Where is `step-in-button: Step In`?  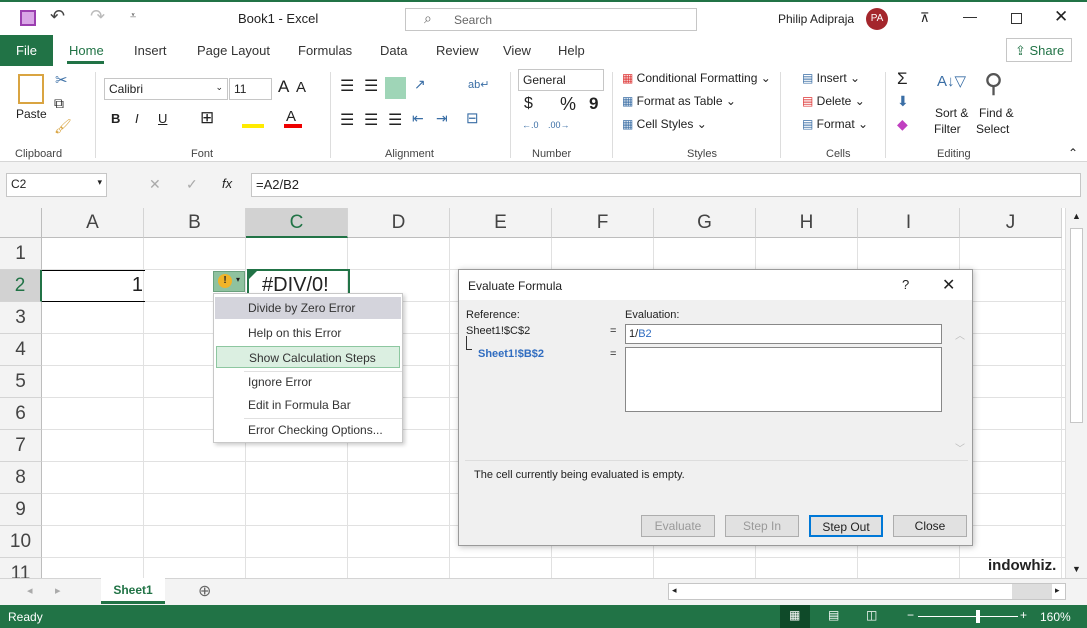 step-in-button: Step In is located at coordinates (762, 526).